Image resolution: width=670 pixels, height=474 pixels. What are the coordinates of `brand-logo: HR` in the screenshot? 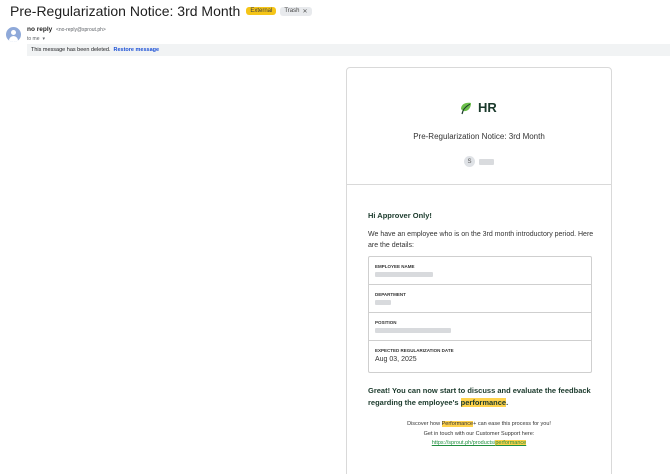 It's located at (478, 107).